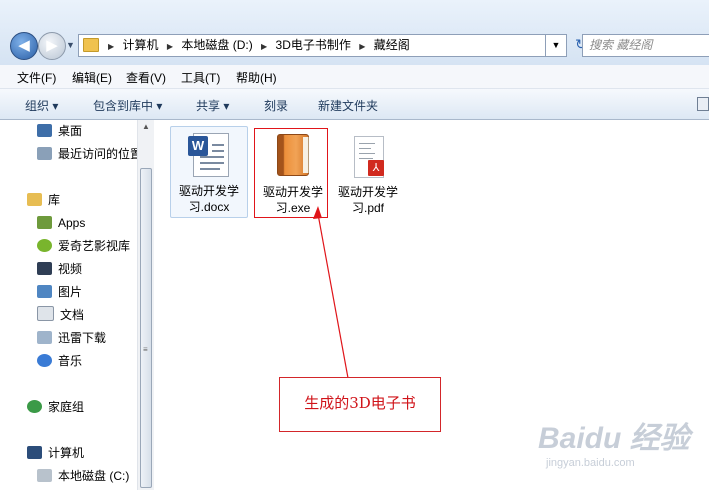 The image size is (709, 490). I want to click on watermark-brand: Baidu 经验, so click(614, 438).